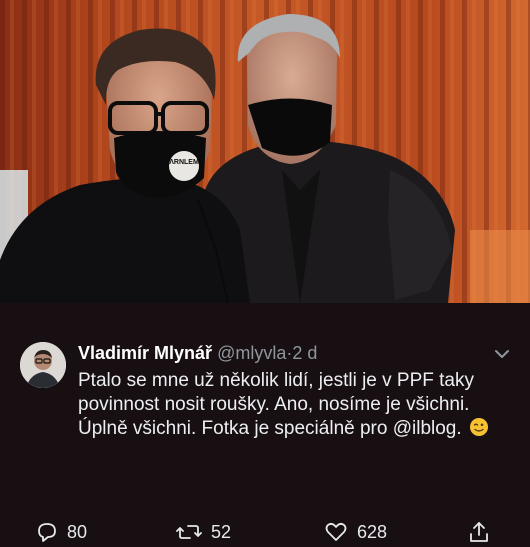  Describe the element at coordinates (372, 531) in the screenshot. I see `like-count: 628` at that location.